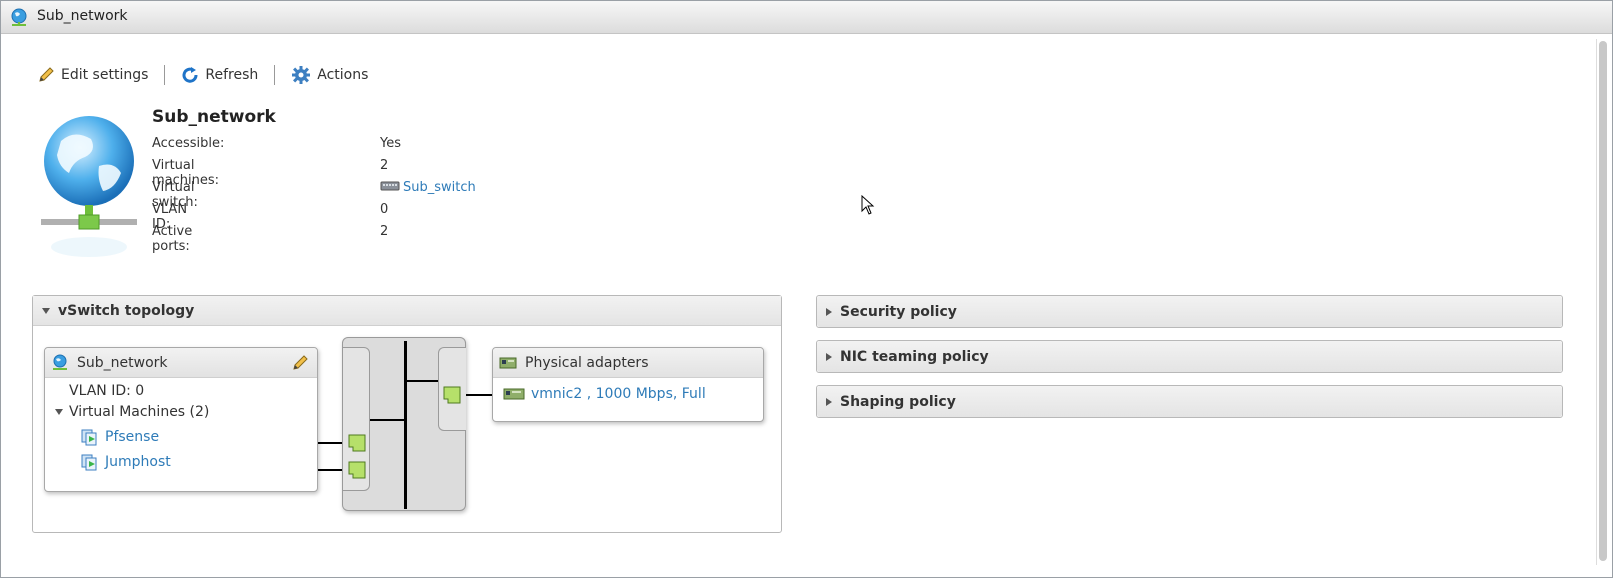  What do you see at coordinates (587, 362) in the screenshot?
I see `physical-adapters-title: Physical adapters` at bounding box center [587, 362].